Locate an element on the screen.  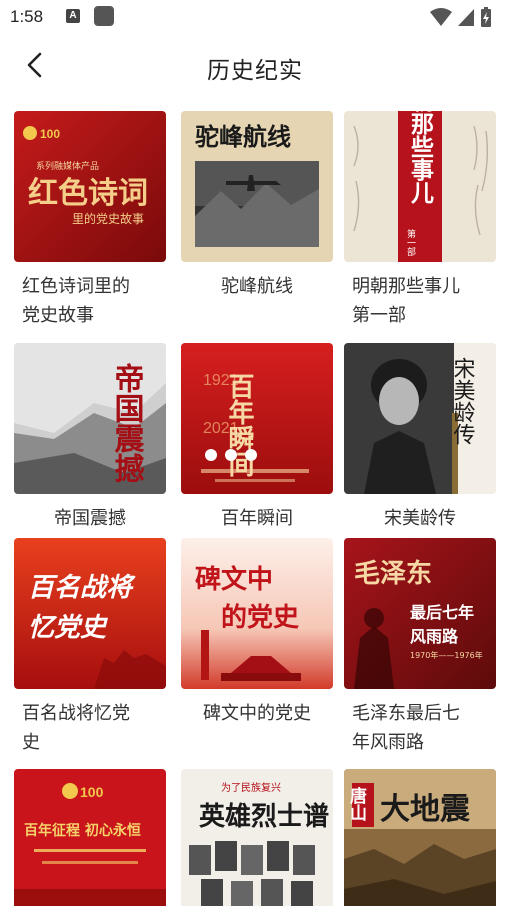
grid-item: 唐山 大地震 is located at coordinates (420, 837).